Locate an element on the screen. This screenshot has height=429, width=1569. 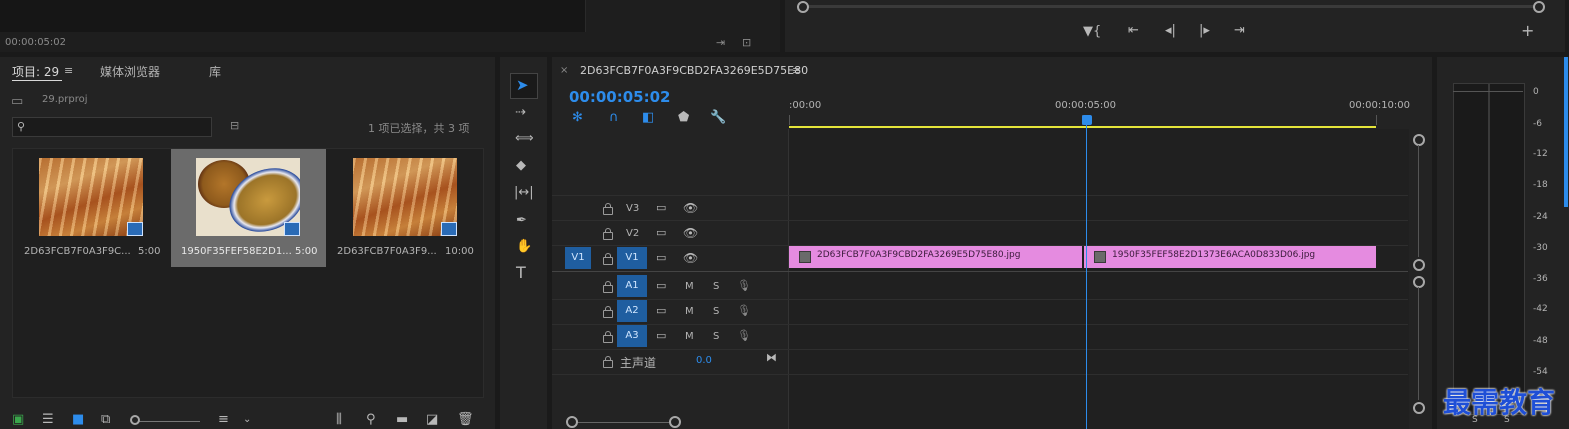
add-marker-icon: ⬟ is located at coordinates (683, 118).